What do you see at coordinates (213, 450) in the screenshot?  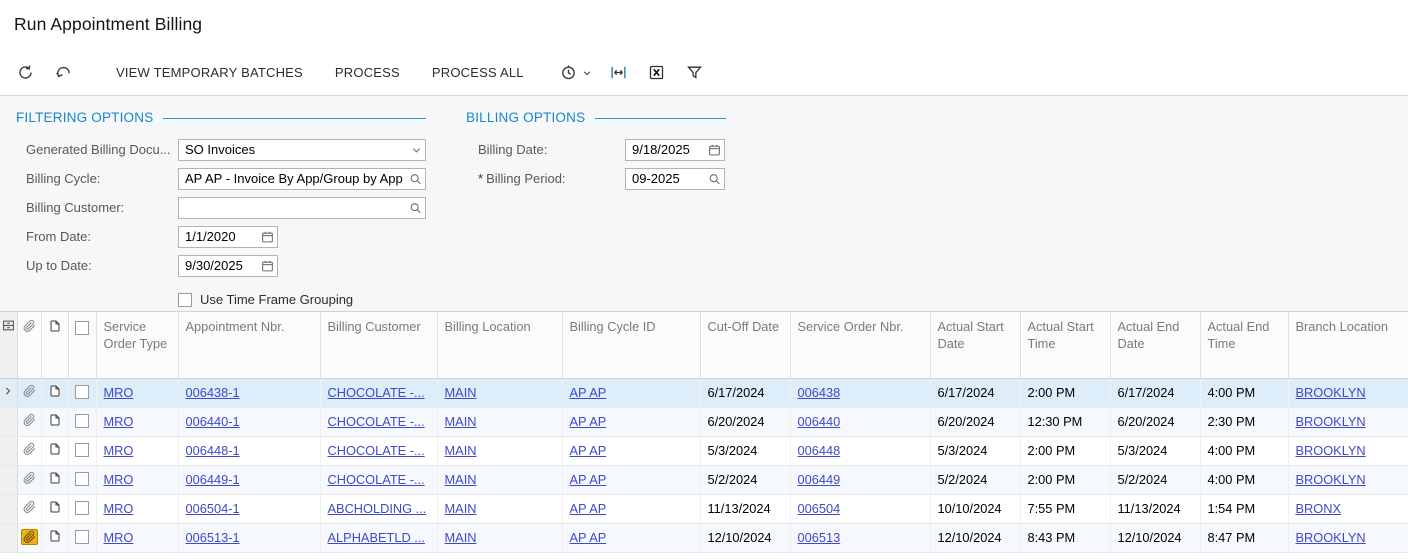 I see `appointment_nbr-link: 006448-1` at bounding box center [213, 450].